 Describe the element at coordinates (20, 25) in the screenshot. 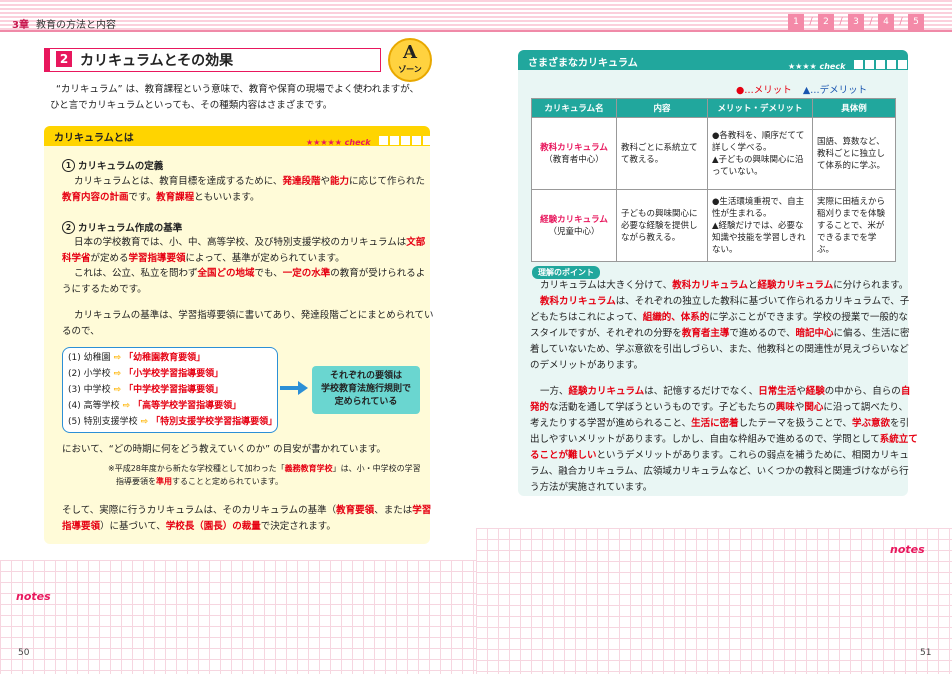

I see `chapter-label: 3章` at that location.